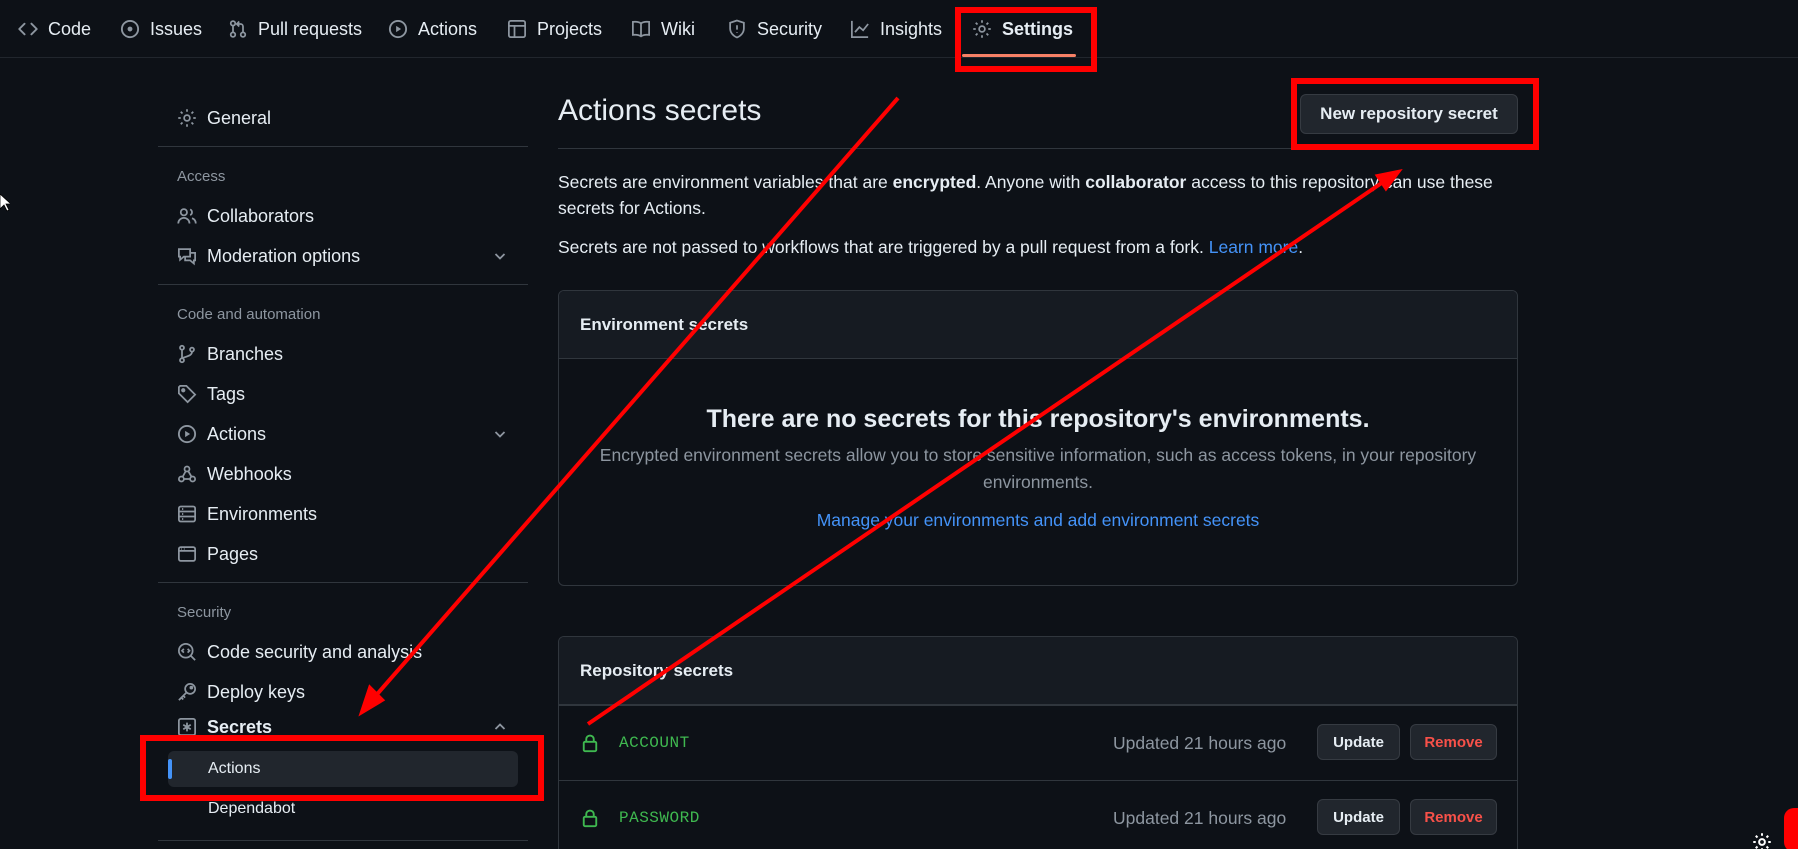  I want to click on sidebar-item-pages: Pages, so click(343, 554).